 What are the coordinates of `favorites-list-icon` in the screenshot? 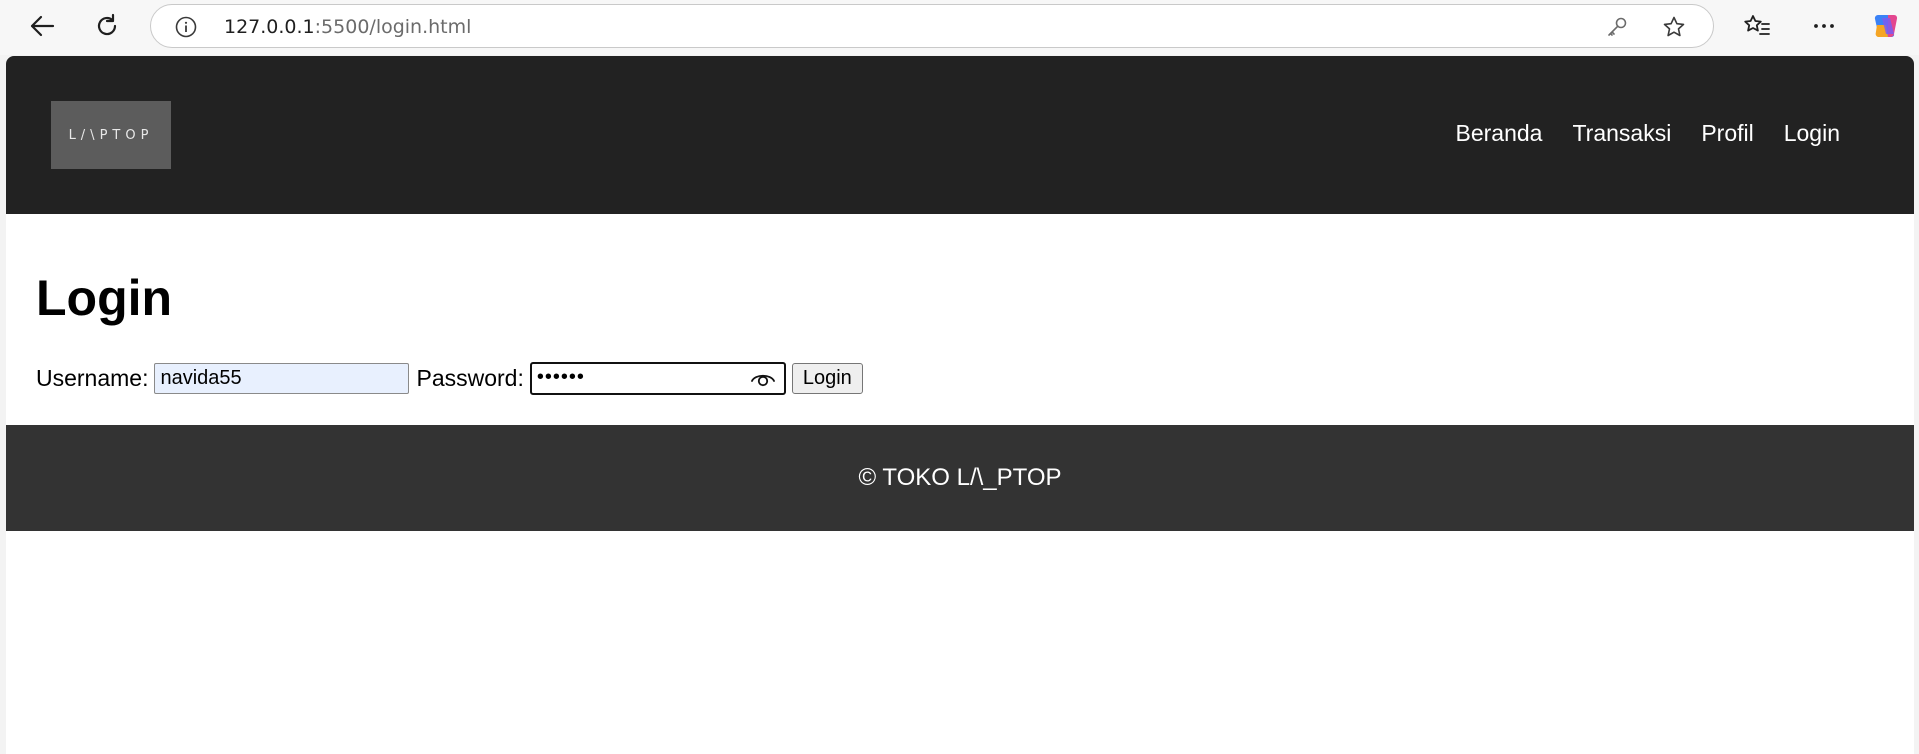 It's located at (1757, 25).